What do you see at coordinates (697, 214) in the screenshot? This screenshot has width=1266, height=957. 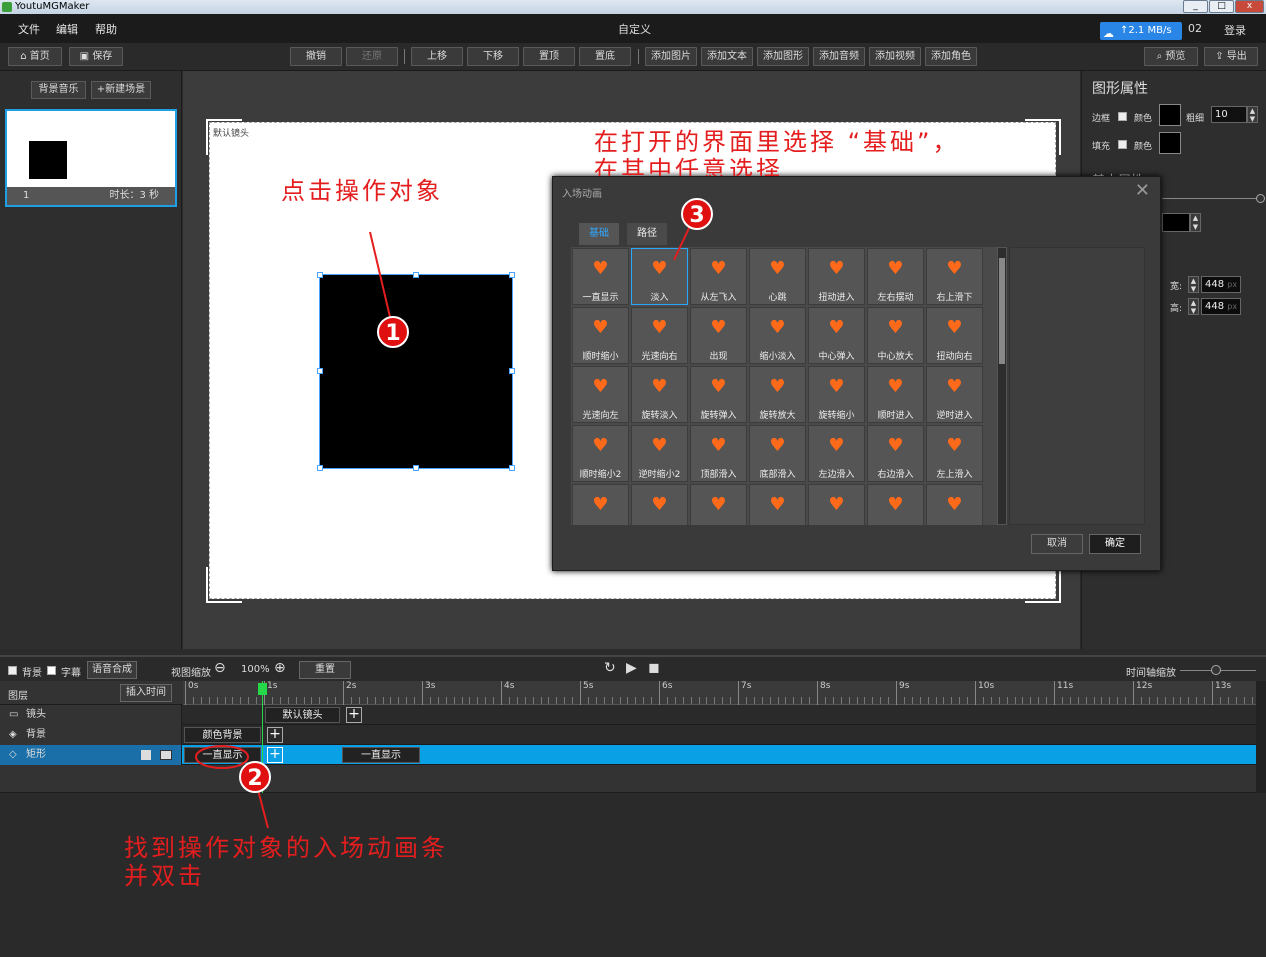 I see `step-marker-3: 3` at bounding box center [697, 214].